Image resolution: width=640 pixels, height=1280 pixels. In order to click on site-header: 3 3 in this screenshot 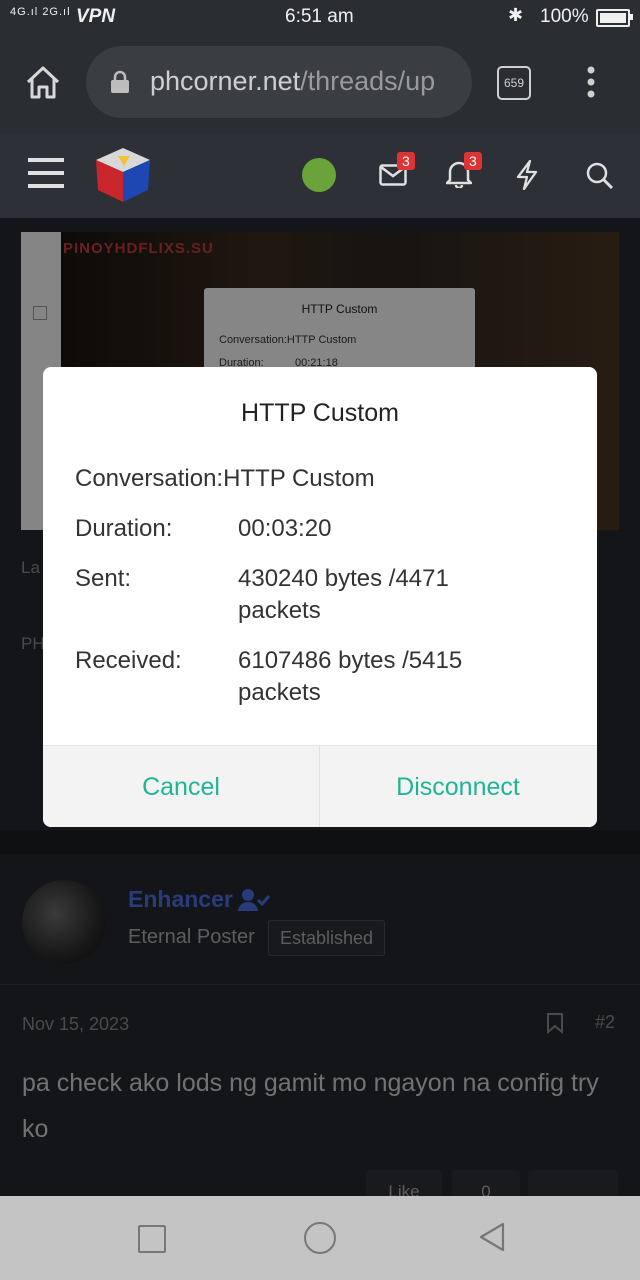, I will do `click(320, 176)`.